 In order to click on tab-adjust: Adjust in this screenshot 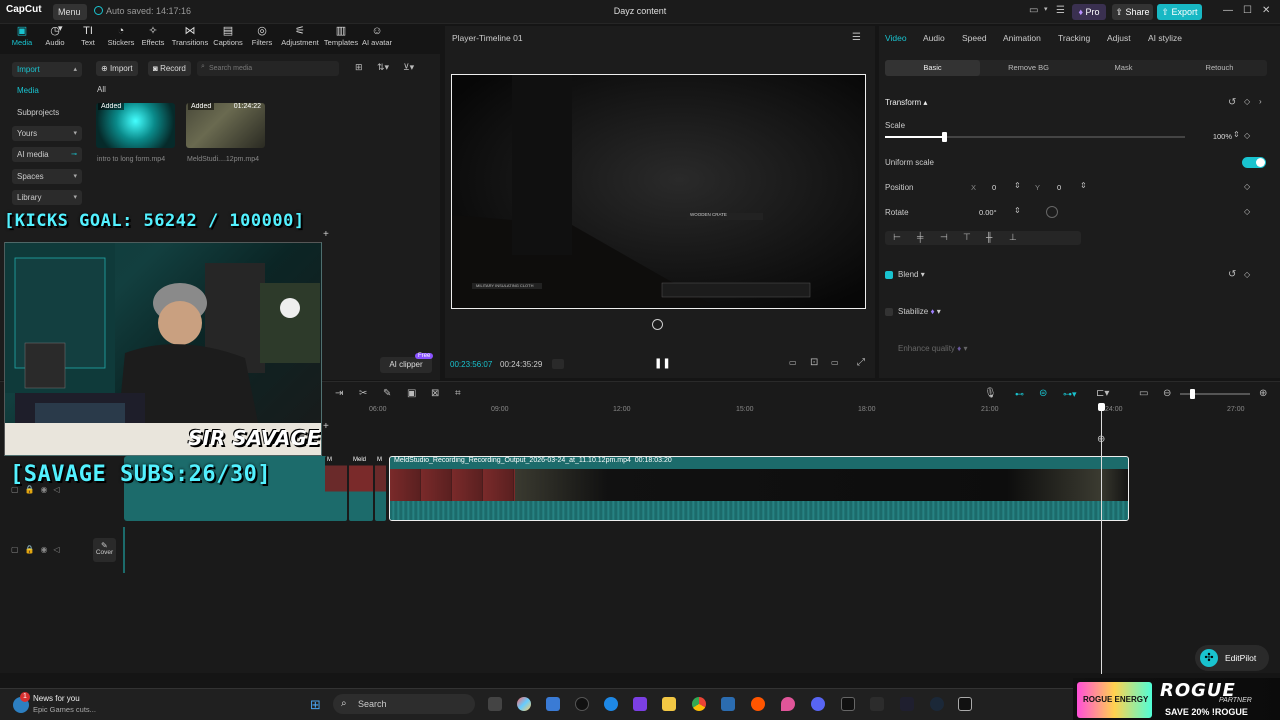, I will do `click(1119, 38)`.